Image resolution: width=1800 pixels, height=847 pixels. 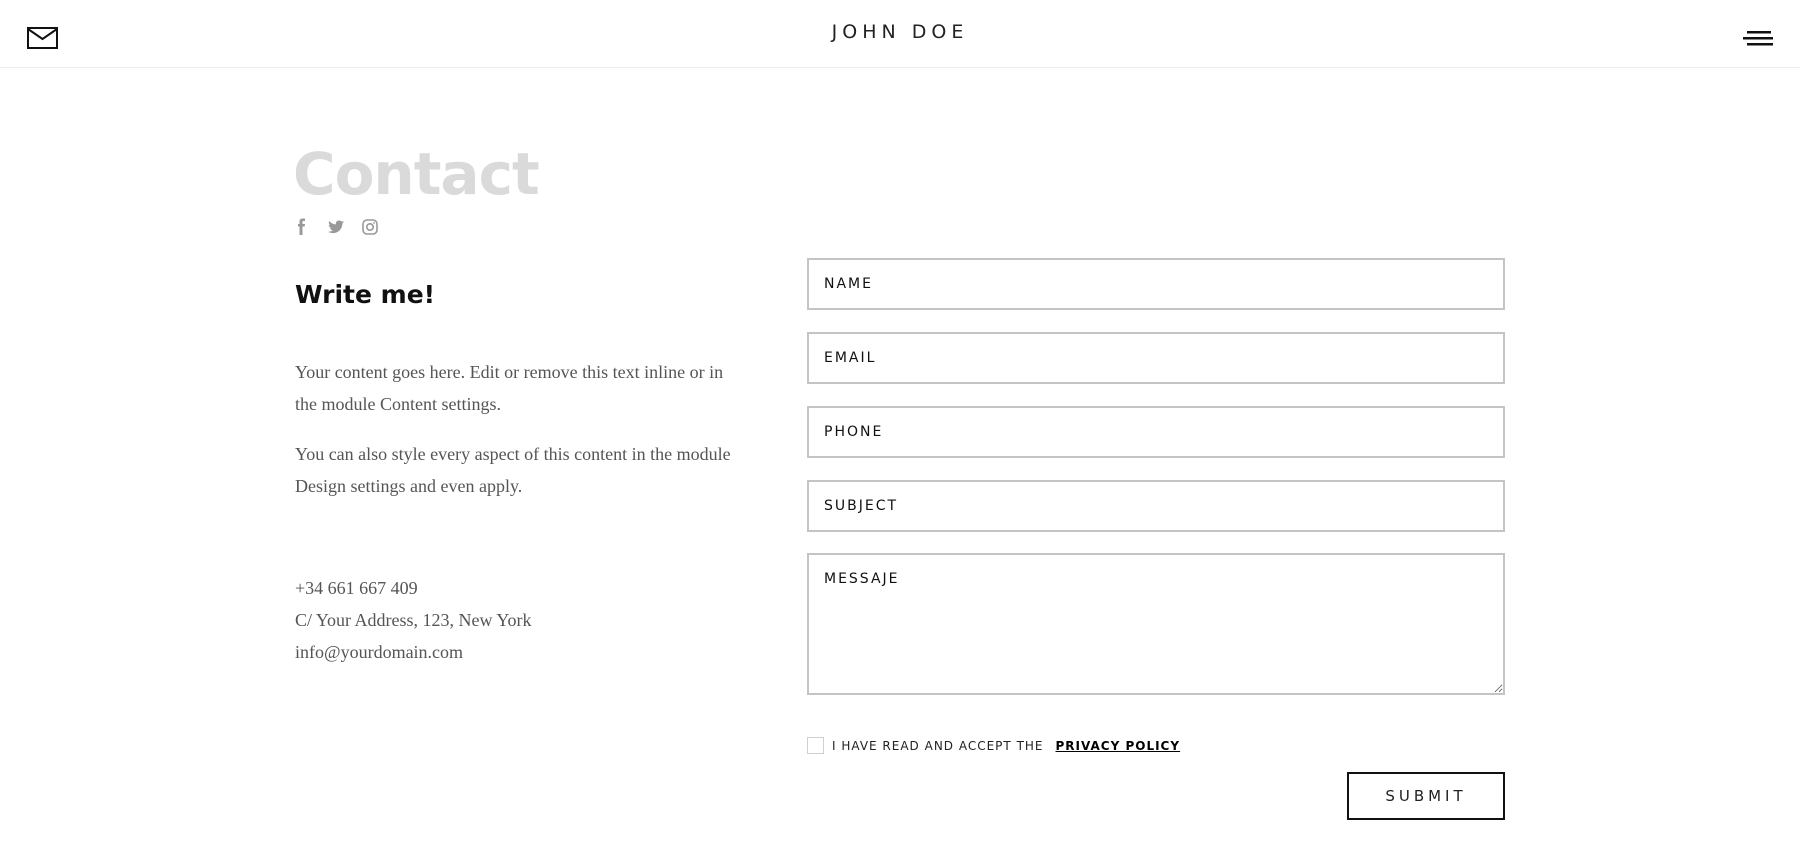 What do you see at coordinates (365, 294) in the screenshot?
I see `section-heading: Write me!` at bounding box center [365, 294].